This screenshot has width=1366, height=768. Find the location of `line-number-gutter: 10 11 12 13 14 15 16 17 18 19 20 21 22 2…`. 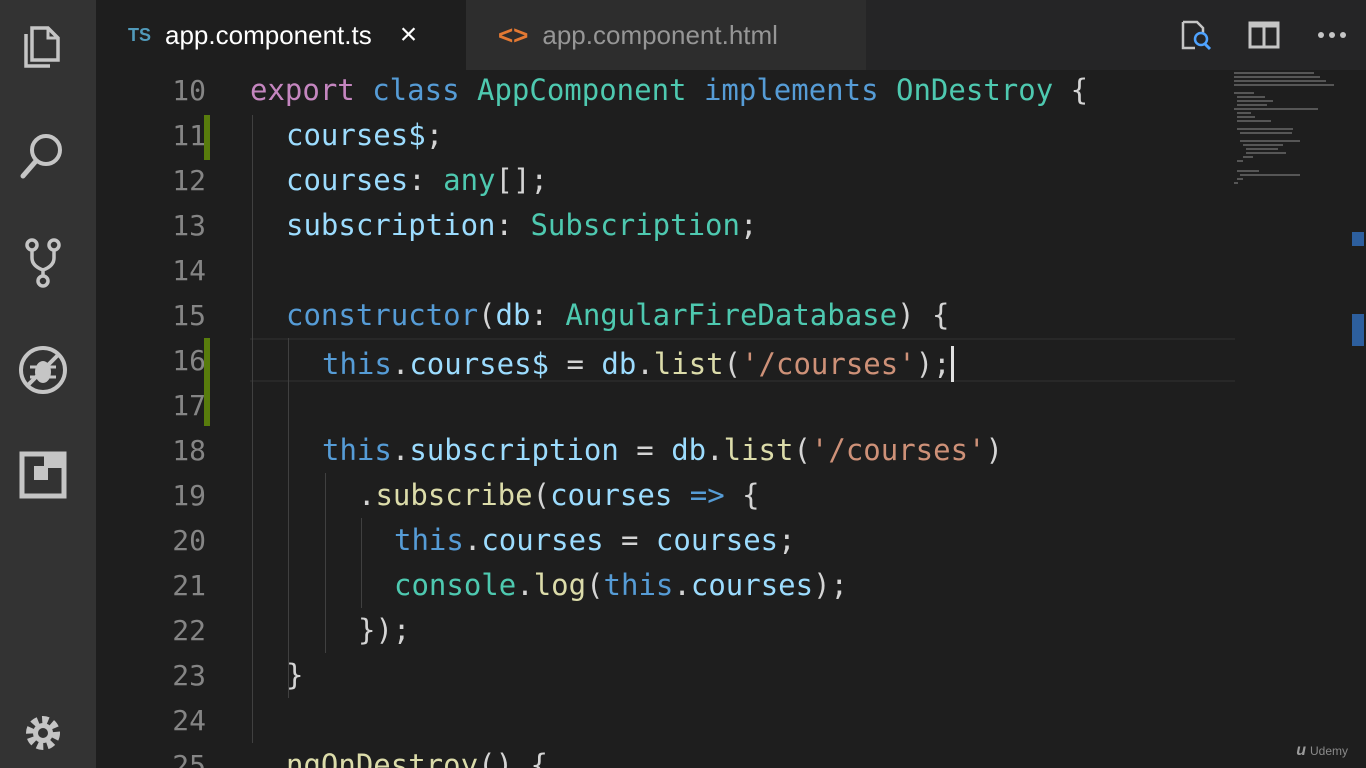

line-number-gutter: 10 11 12 13 14 15 16 17 18 19 20 21 22 2… is located at coordinates (151, 419).